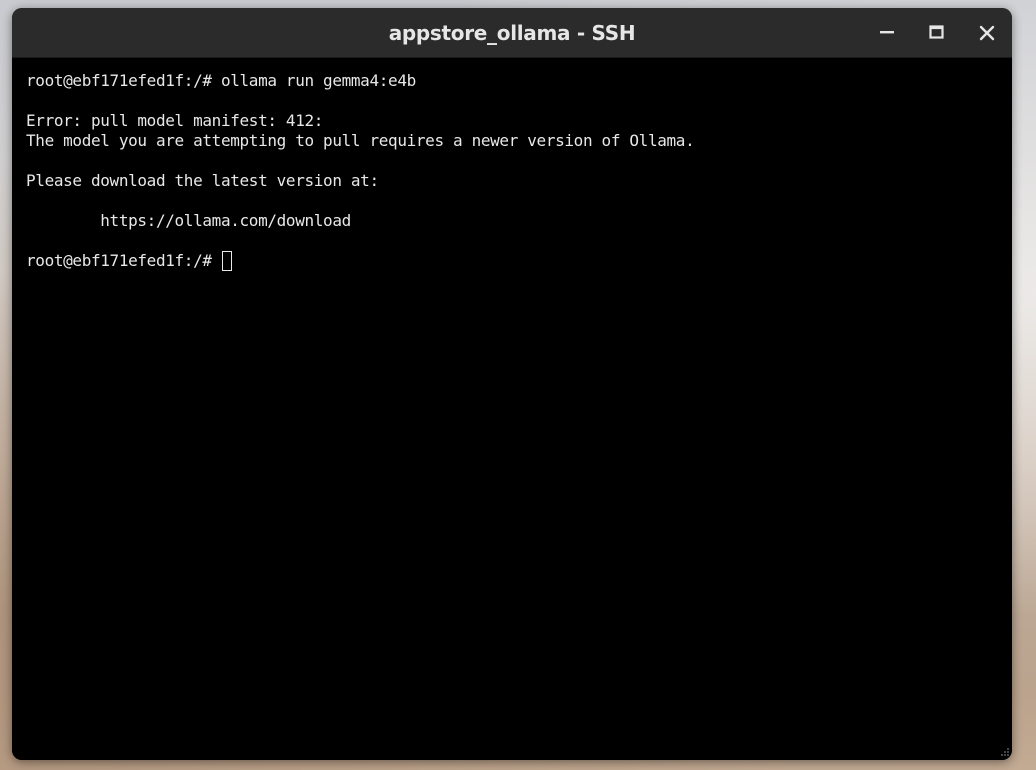  I want to click on shell-prompt: root@ebf171efed1f:/#, so click(123, 260).